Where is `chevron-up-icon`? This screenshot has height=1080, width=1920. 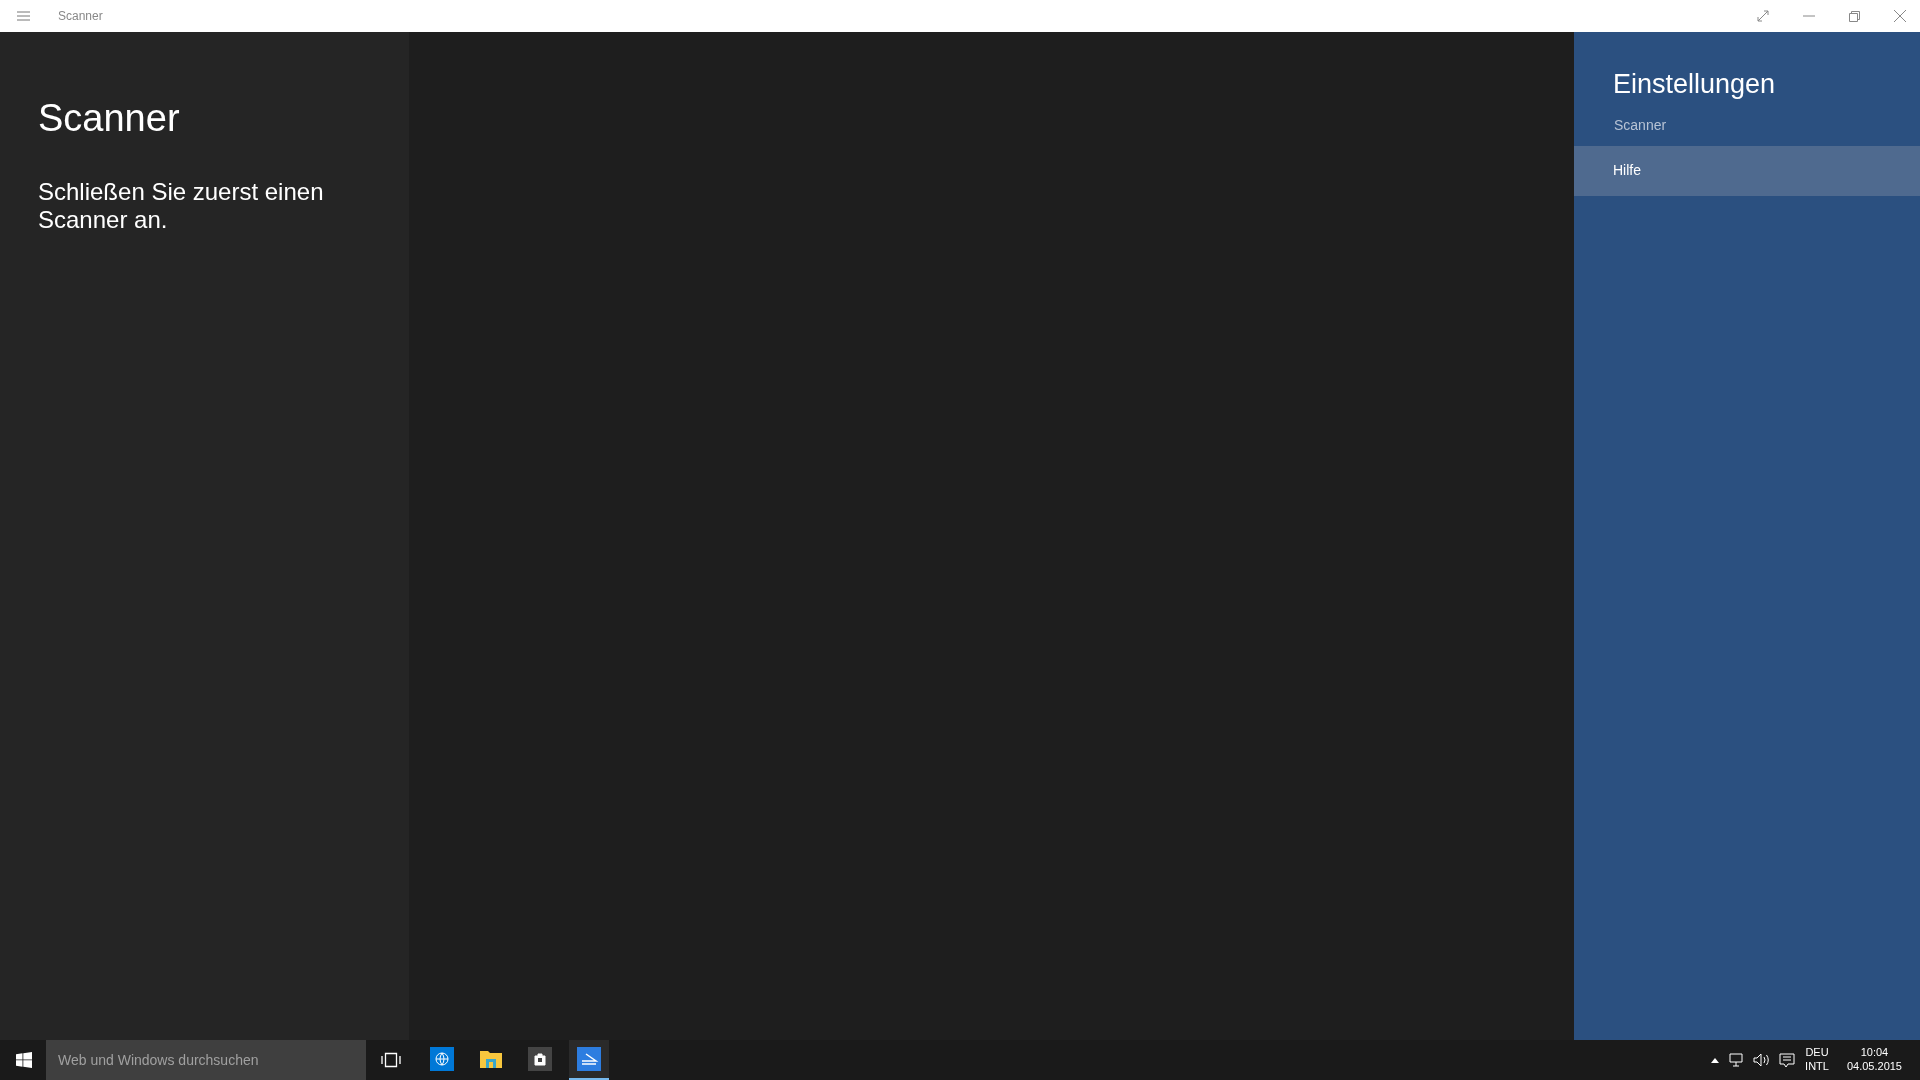
chevron-up-icon is located at coordinates (1715, 1060).